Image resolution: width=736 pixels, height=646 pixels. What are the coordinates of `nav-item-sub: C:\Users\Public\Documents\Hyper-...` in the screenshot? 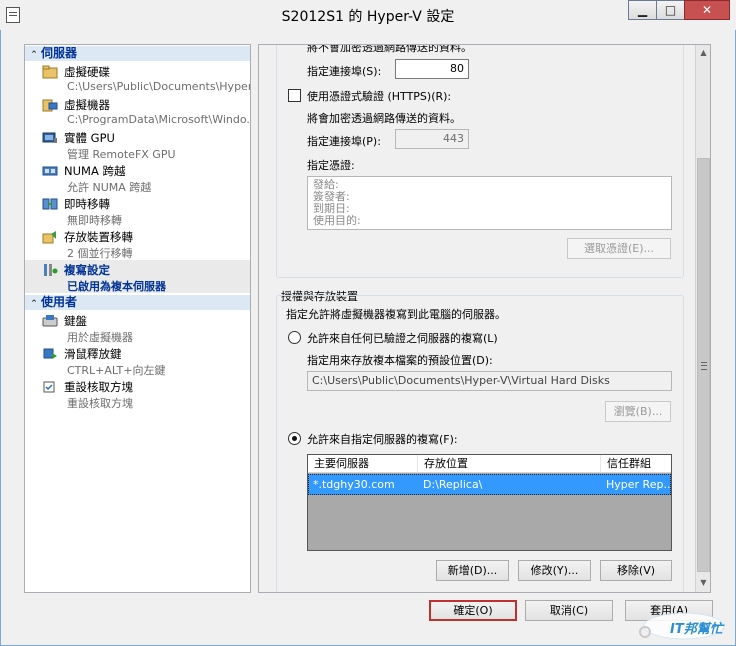 It's located at (159, 86).